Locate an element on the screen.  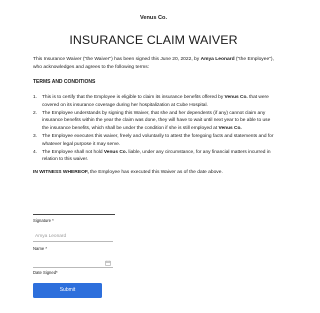
date-field is located at coordinates (73, 262).